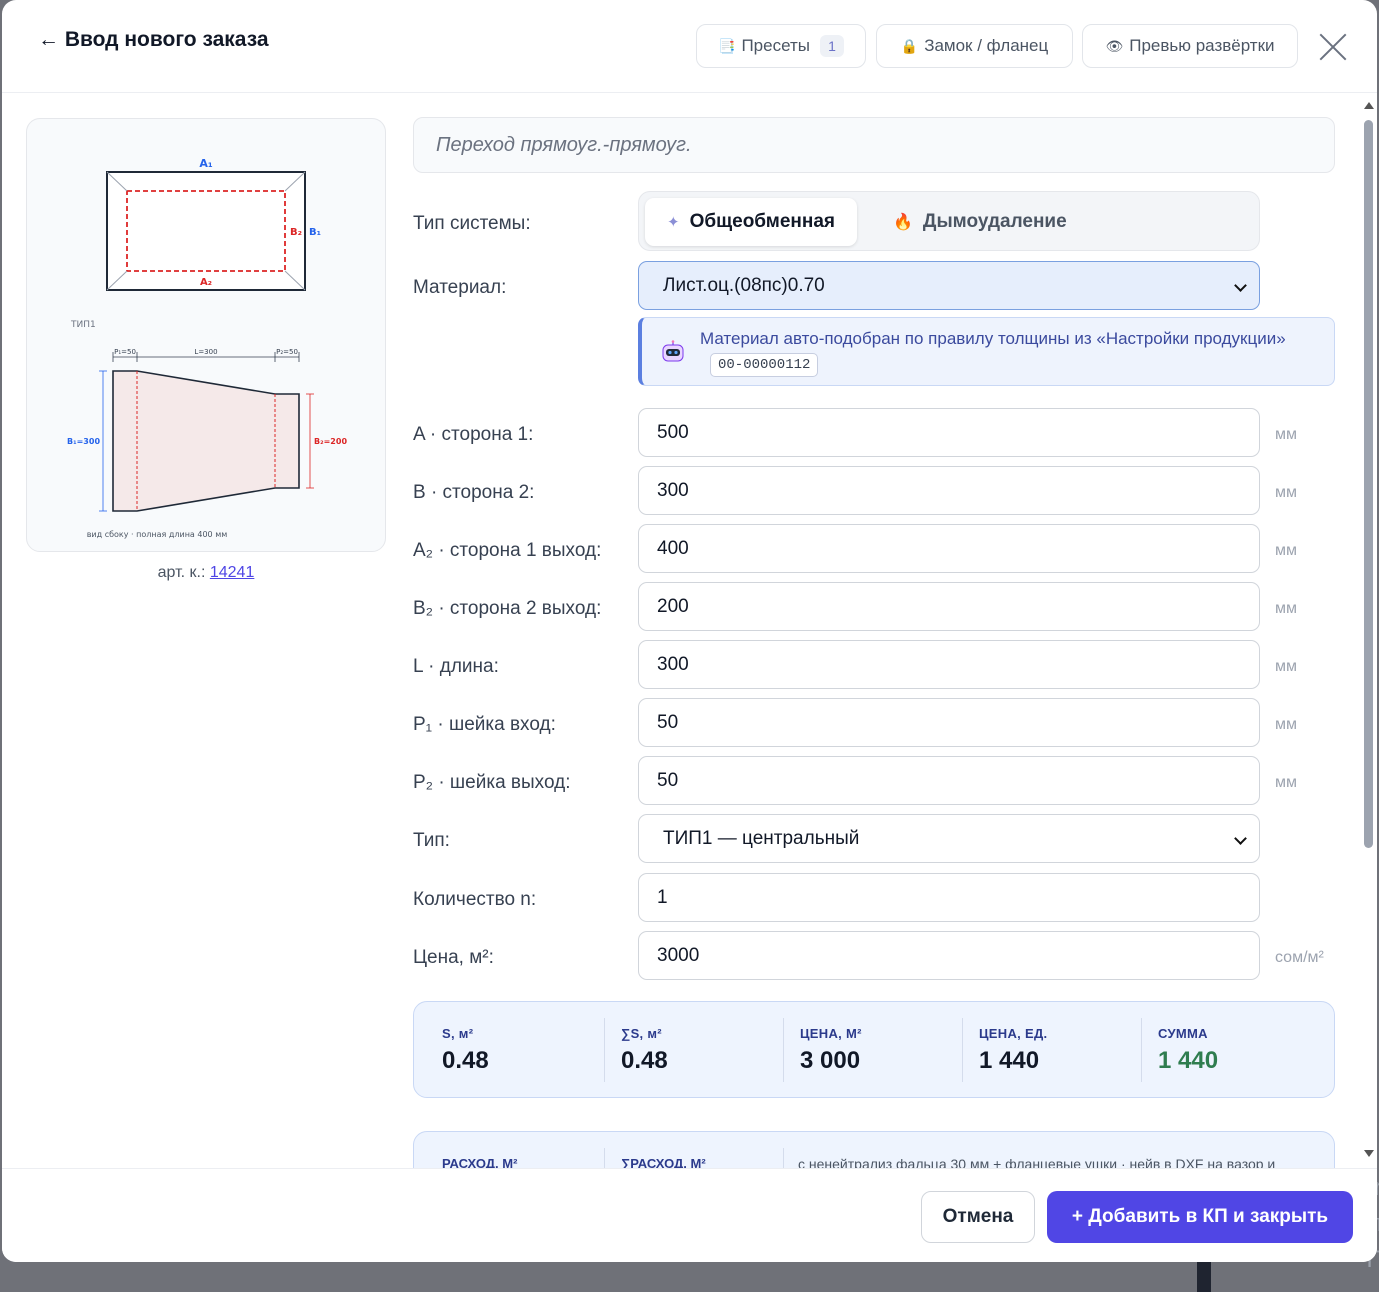  What do you see at coordinates (744, 285) in the screenshot?
I see `material-select-value: Лист.оц.(08пс)0.70` at bounding box center [744, 285].